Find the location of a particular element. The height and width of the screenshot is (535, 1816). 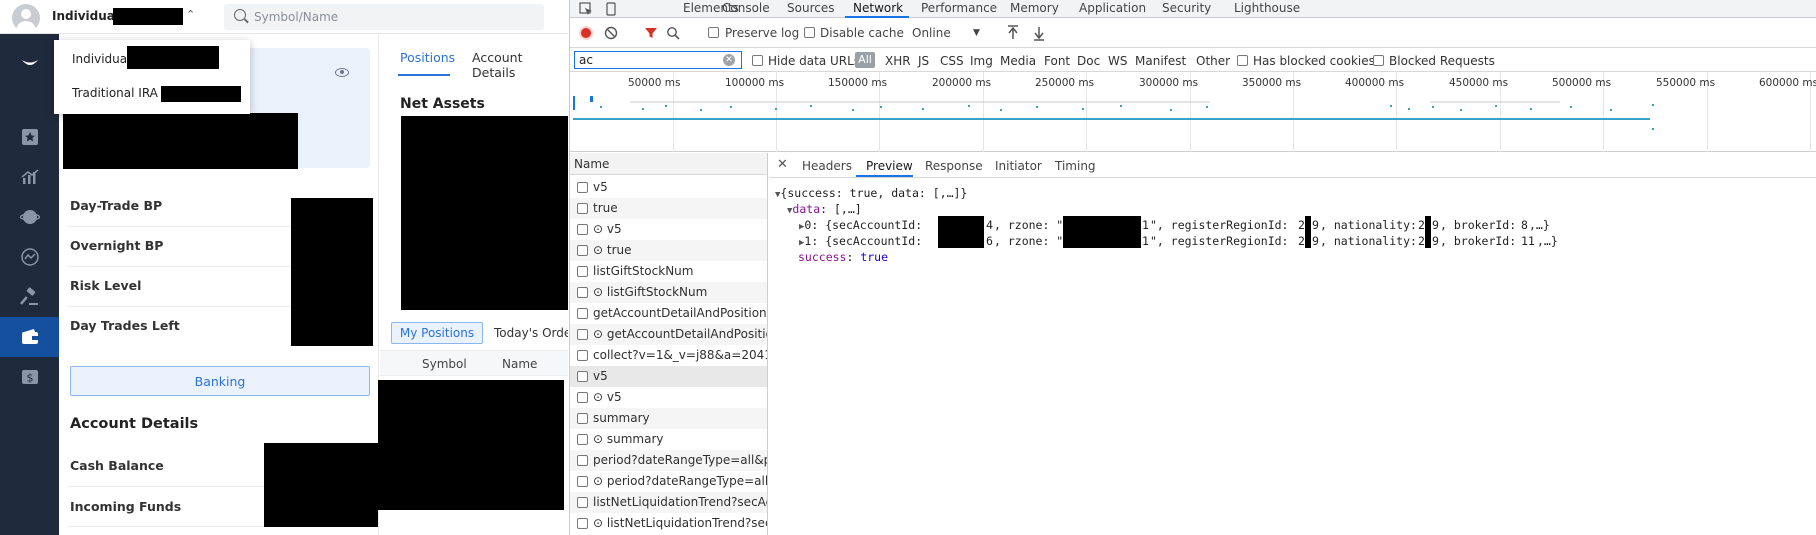

request-row: ⊙ getAccountDetailAndPosition is located at coordinates (668, 334).